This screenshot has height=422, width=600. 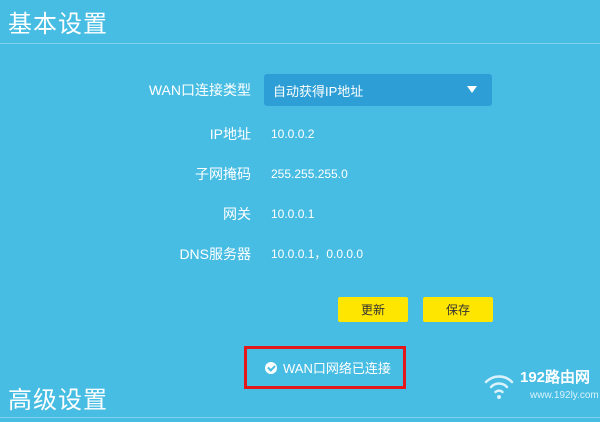 What do you see at coordinates (458, 309) in the screenshot?
I see `save-button: 保存` at bounding box center [458, 309].